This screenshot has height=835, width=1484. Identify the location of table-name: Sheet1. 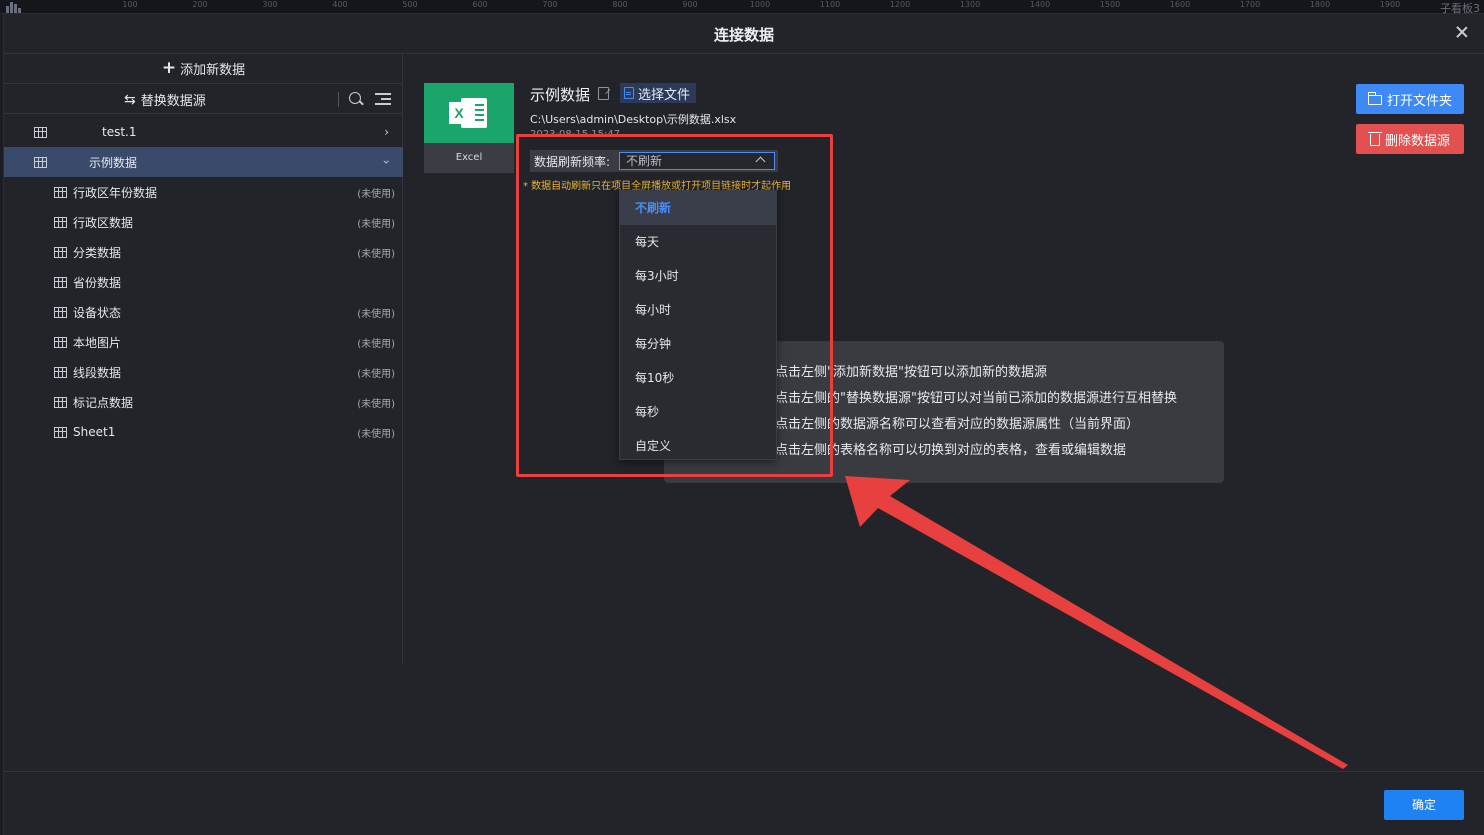
(94, 432).